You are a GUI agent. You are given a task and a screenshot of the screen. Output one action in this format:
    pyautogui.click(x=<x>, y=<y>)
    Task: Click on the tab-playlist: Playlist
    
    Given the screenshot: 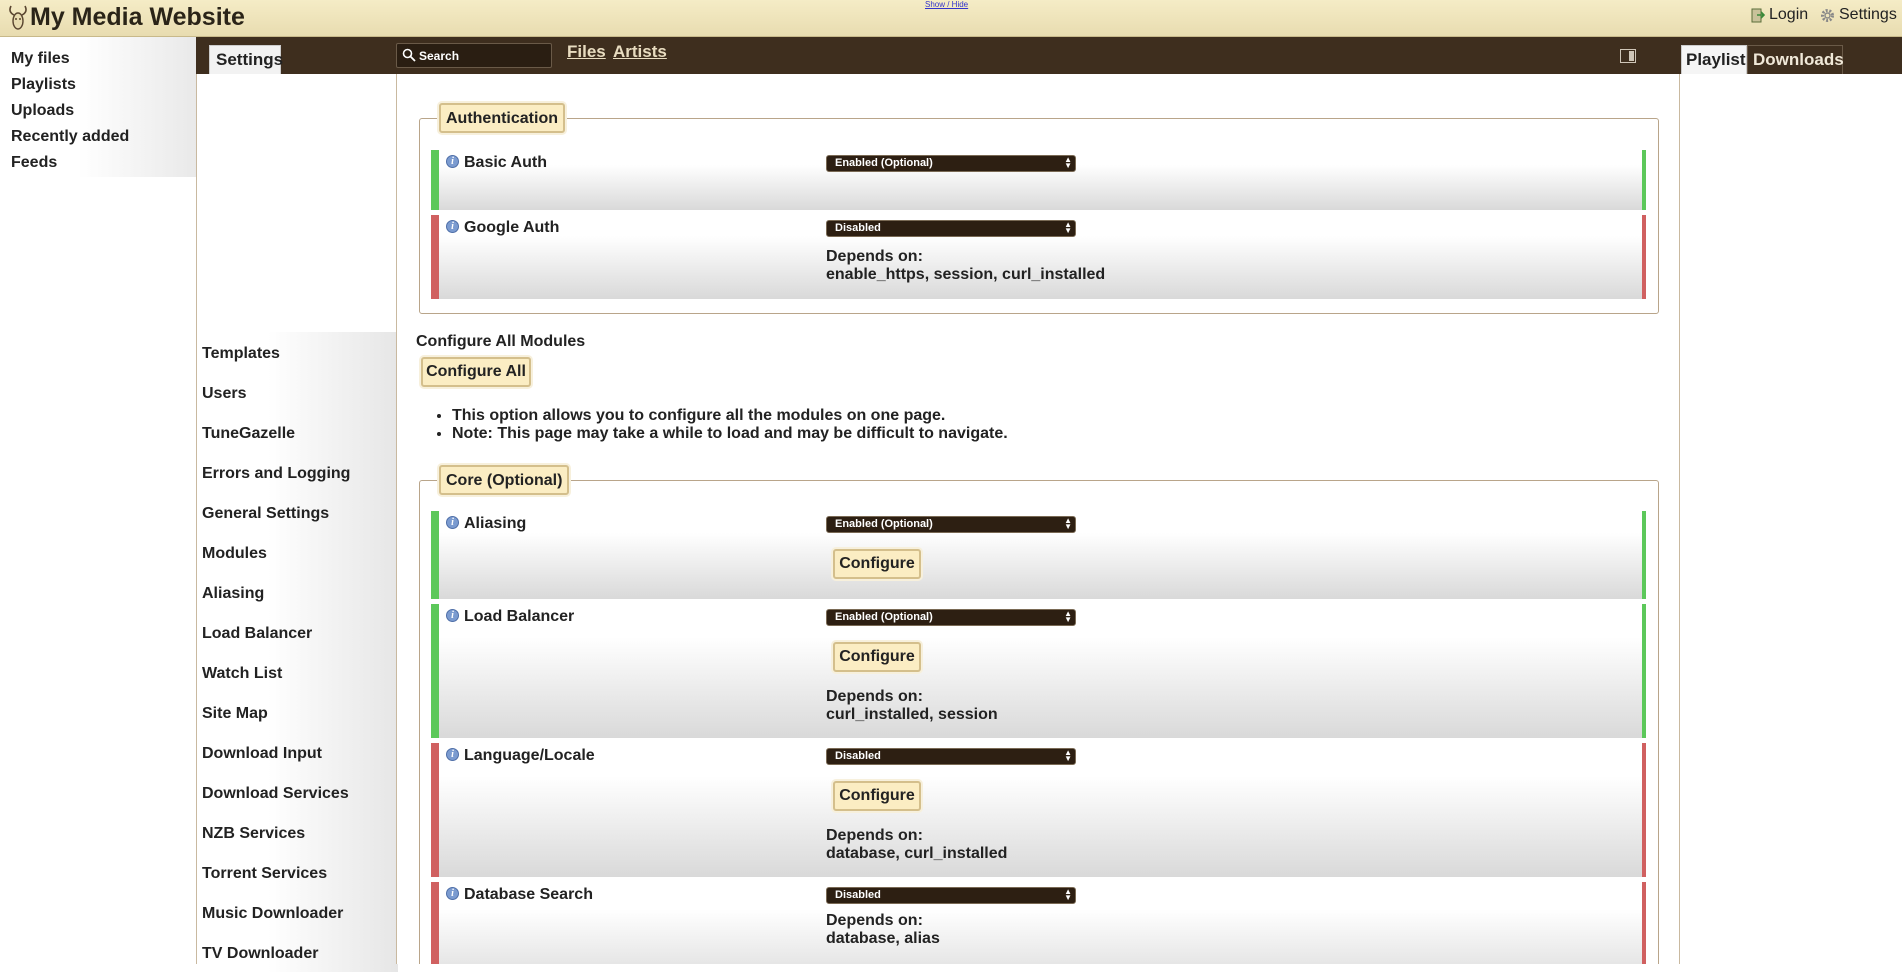 What is the action you would take?
    pyautogui.click(x=1714, y=59)
    